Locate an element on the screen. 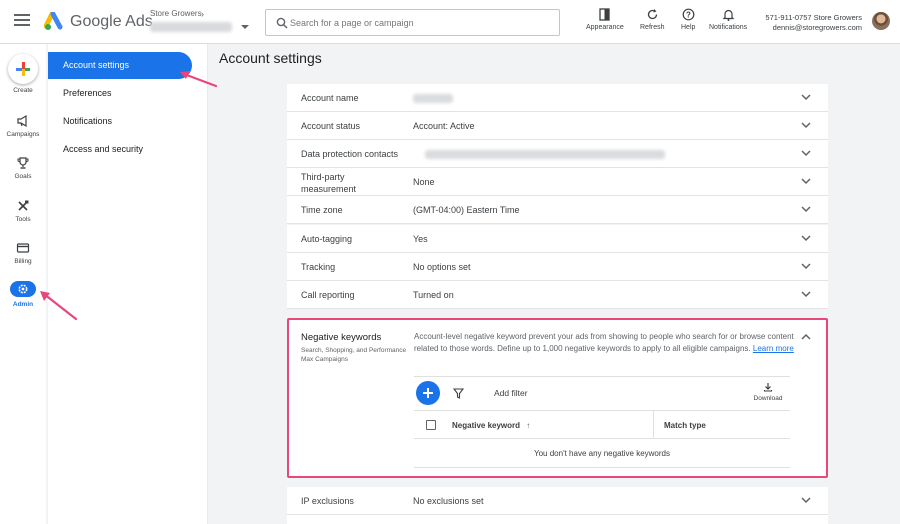  appearance-icon is located at coordinates (605, 14).